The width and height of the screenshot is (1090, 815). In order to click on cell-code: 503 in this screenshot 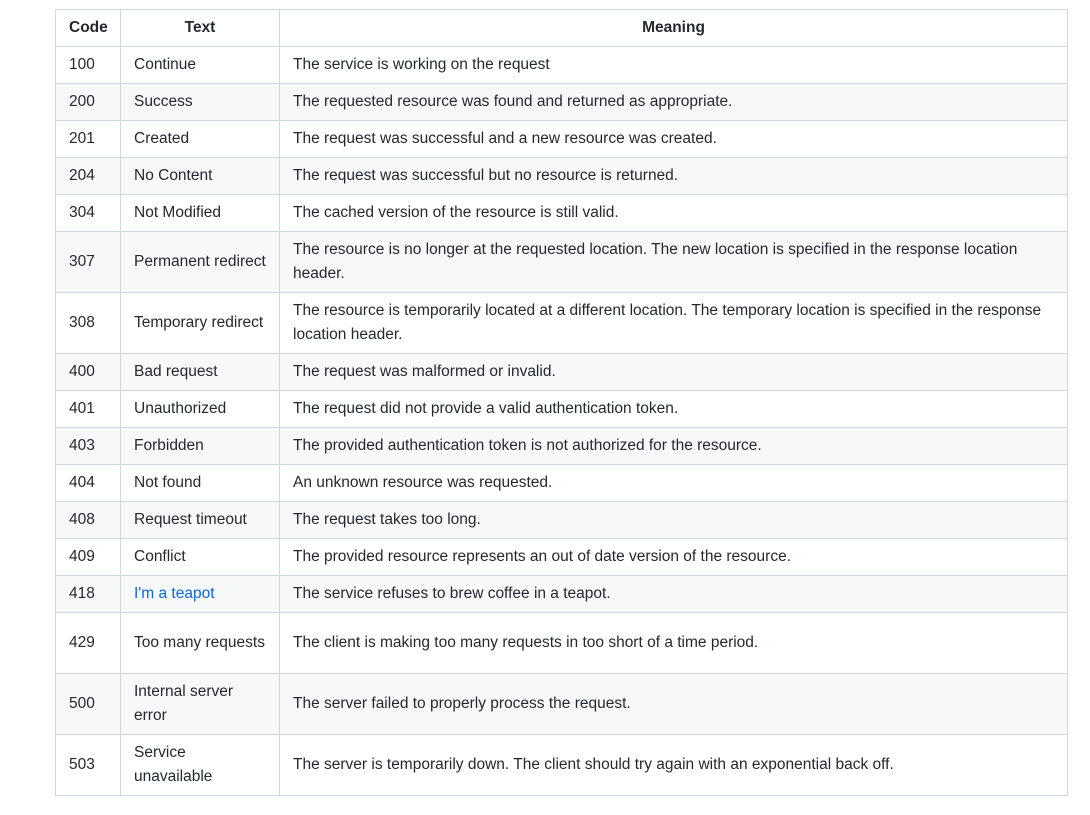, I will do `click(88, 765)`.